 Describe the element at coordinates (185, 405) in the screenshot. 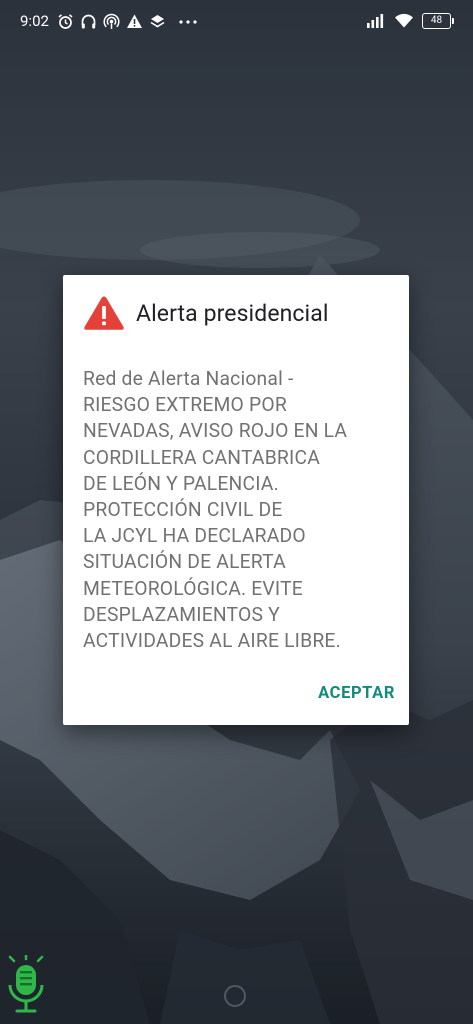

I see `message-line: RIESGO EXTREMO POR` at that location.